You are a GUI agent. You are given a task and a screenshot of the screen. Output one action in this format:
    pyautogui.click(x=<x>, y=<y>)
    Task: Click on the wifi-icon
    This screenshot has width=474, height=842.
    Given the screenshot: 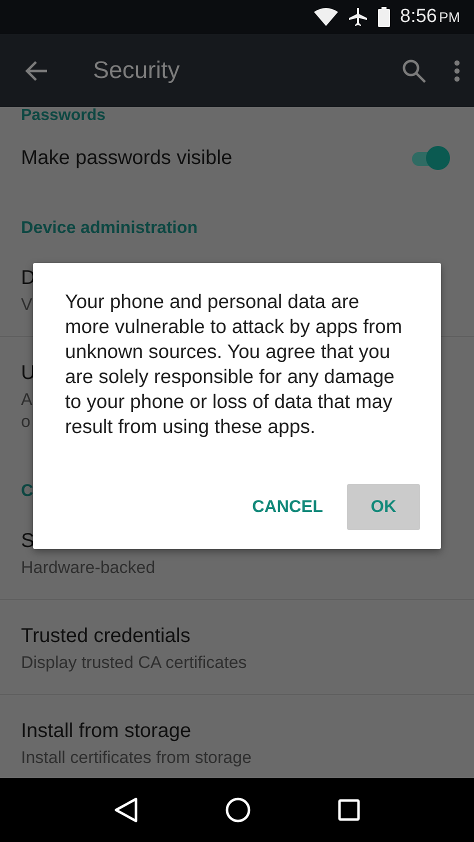 What is the action you would take?
    pyautogui.click(x=326, y=17)
    